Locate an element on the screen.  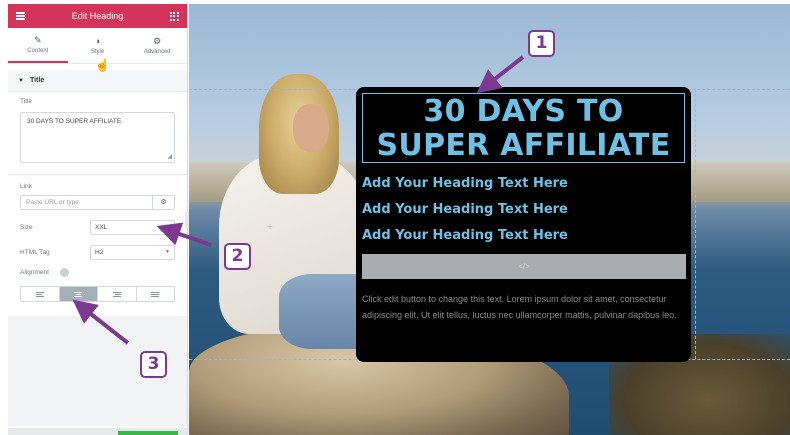
resize-handle-icon: ◢ is located at coordinates (169, 156).